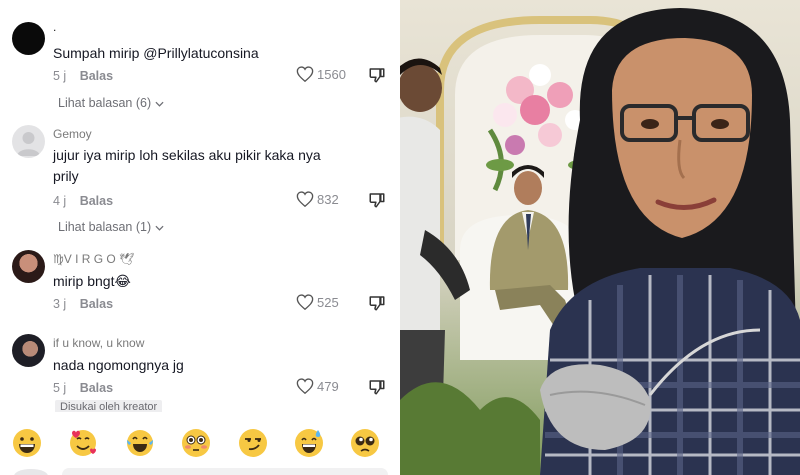  I want to click on flushed-face-emoji-icon, so click(196, 443).